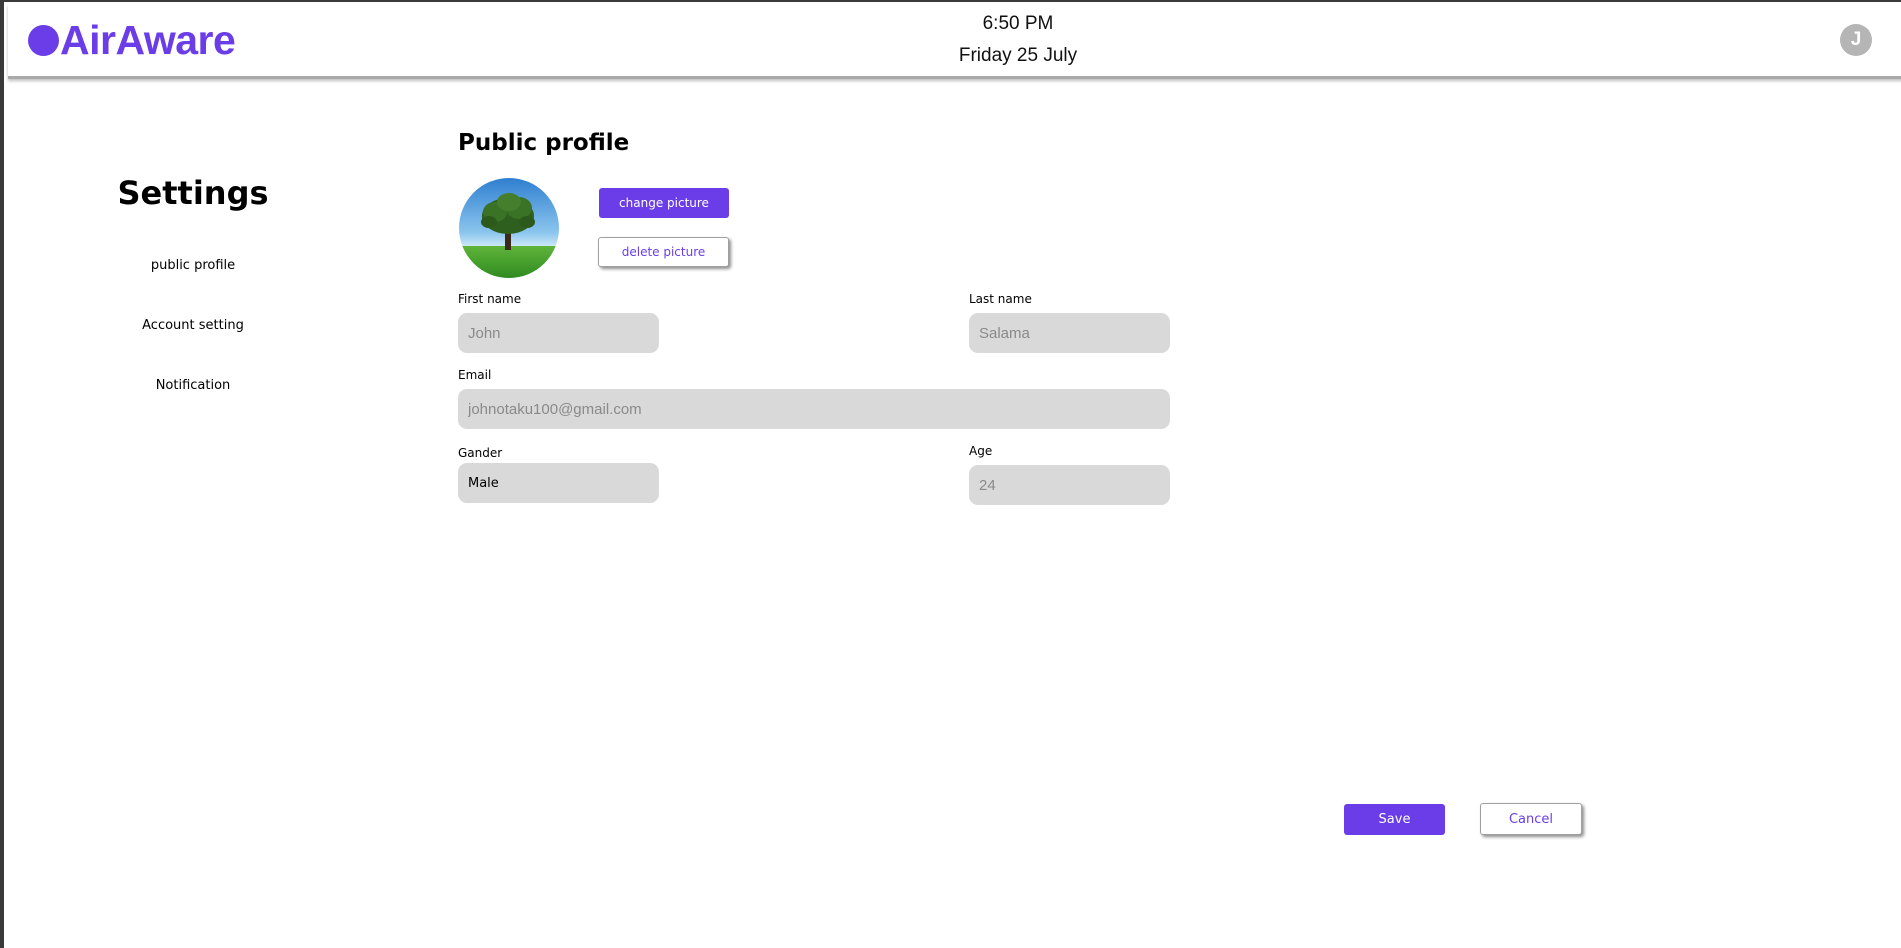  I want to click on age-label: Age, so click(981, 451).